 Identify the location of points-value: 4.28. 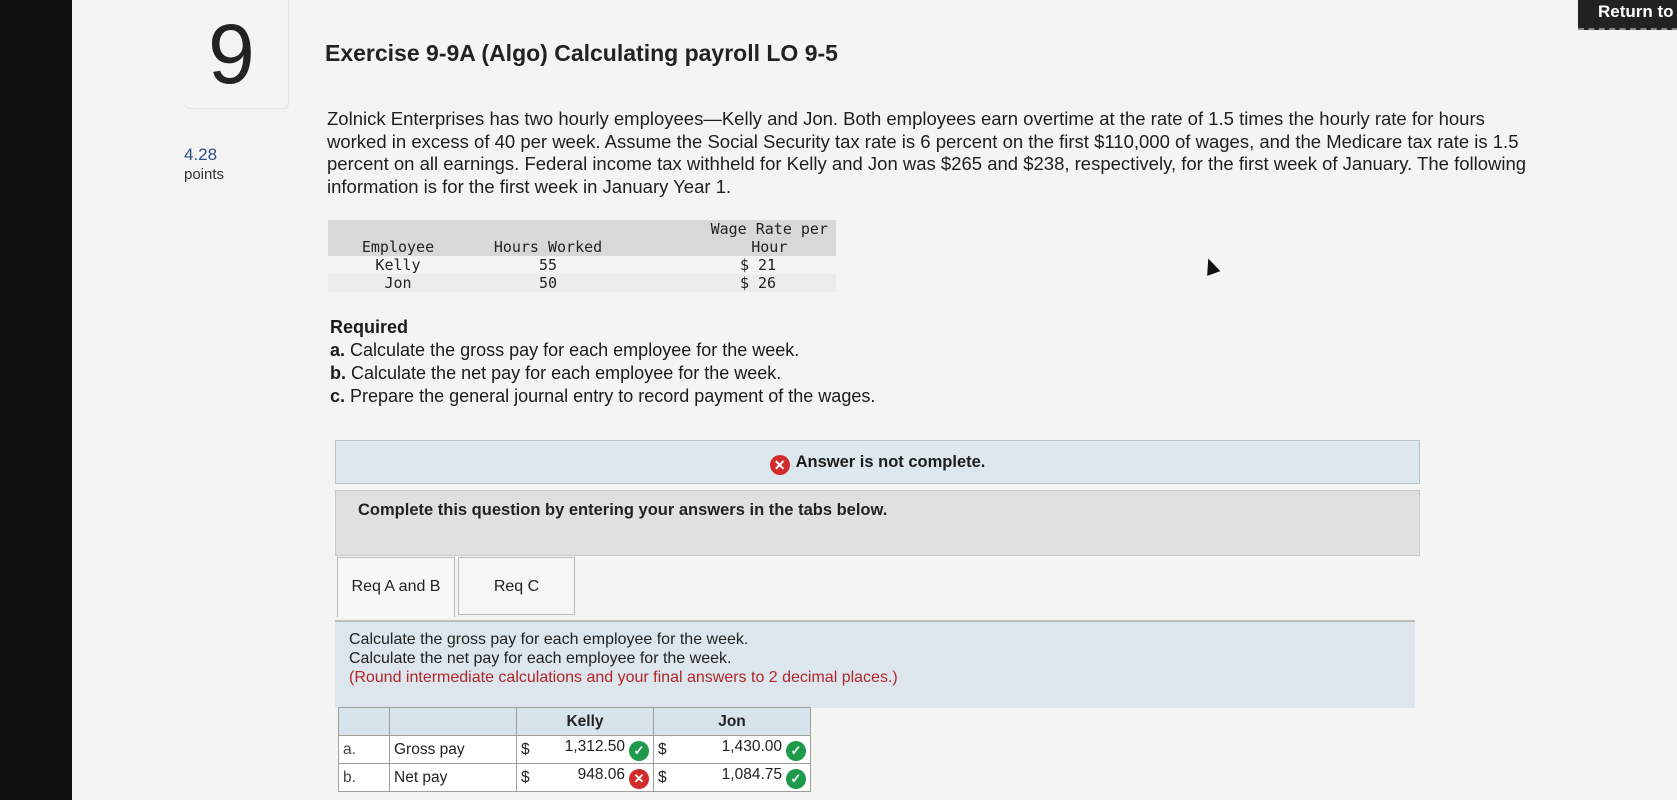
(201, 154).